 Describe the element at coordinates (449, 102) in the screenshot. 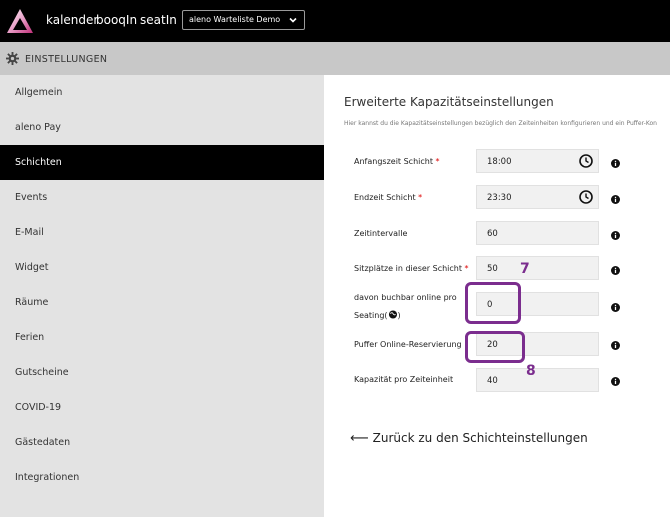

I see `page-title: Erweiterte Kapazitätseinstellungen` at that location.